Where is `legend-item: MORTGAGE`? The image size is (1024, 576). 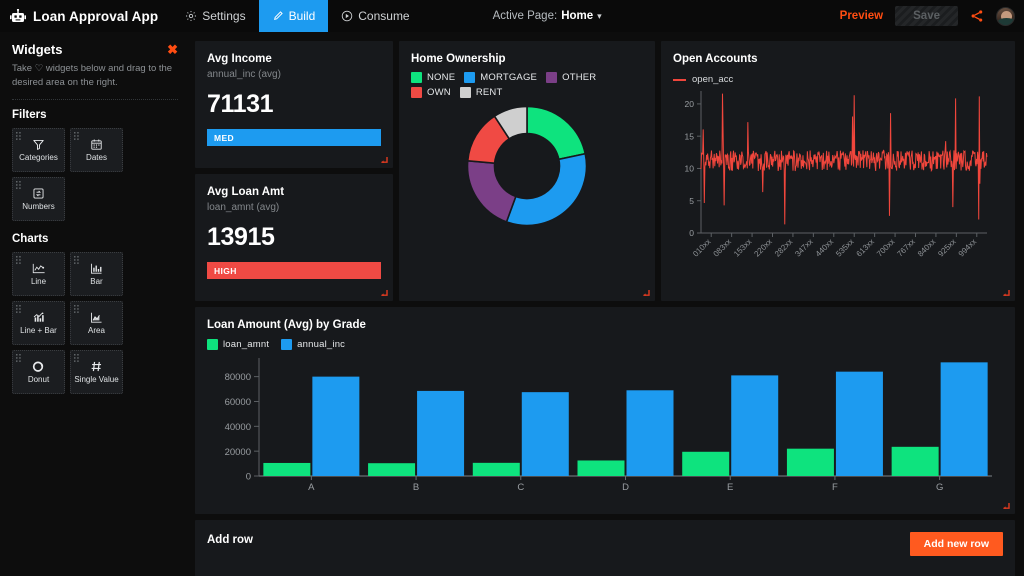 legend-item: MORTGAGE is located at coordinates (500, 77).